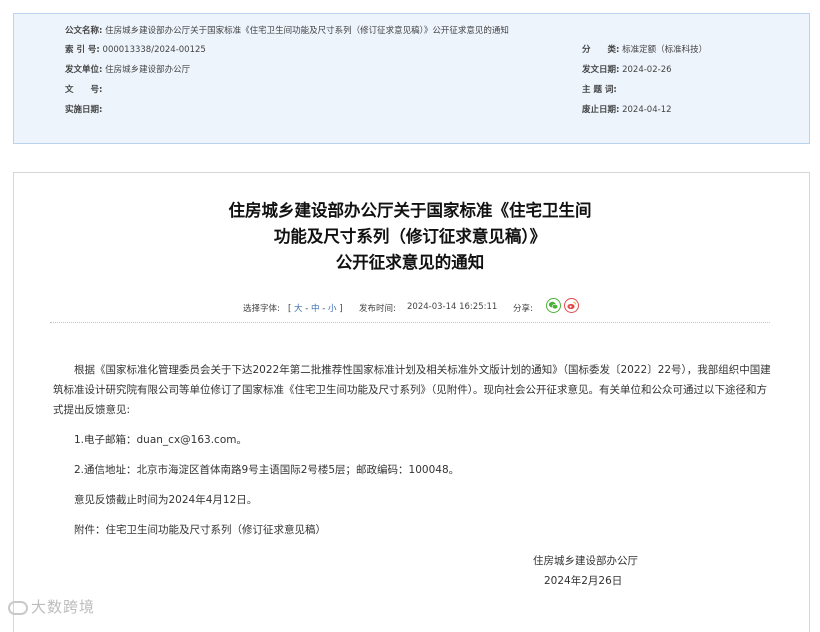 The image size is (820, 632). Describe the element at coordinates (377, 309) in the screenshot. I see `publish-time-label: 发布时间:` at that location.